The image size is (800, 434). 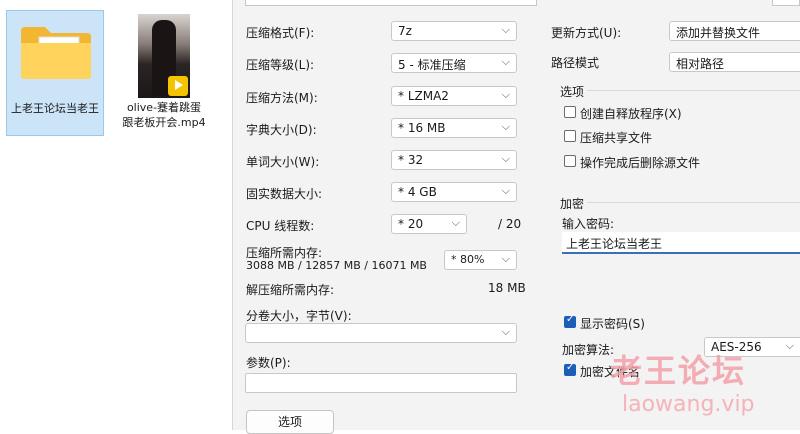 What do you see at coordinates (570, 369) in the screenshot?
I see `encrypt-names-checkbox` at bounding box center [570, 369].